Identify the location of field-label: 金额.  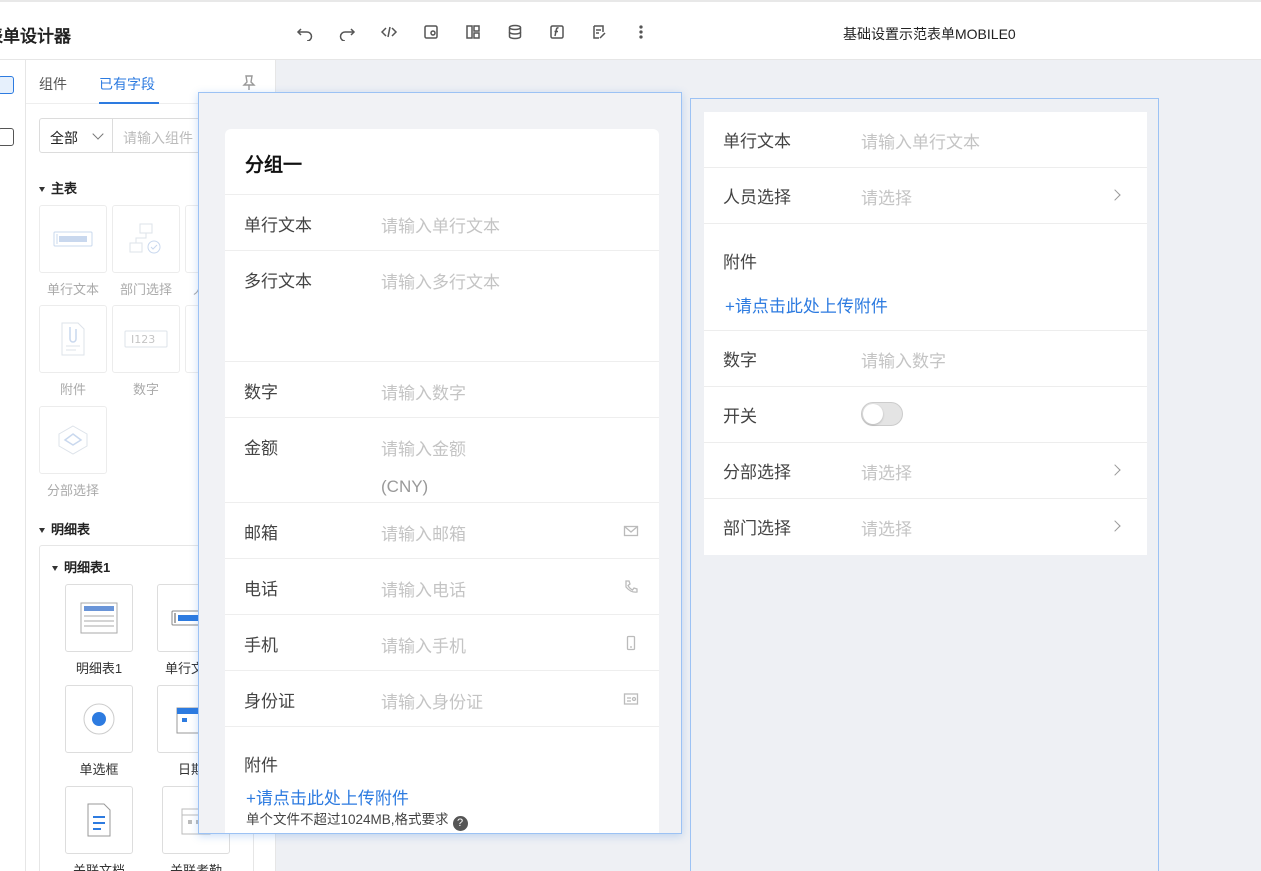
(261, 448).